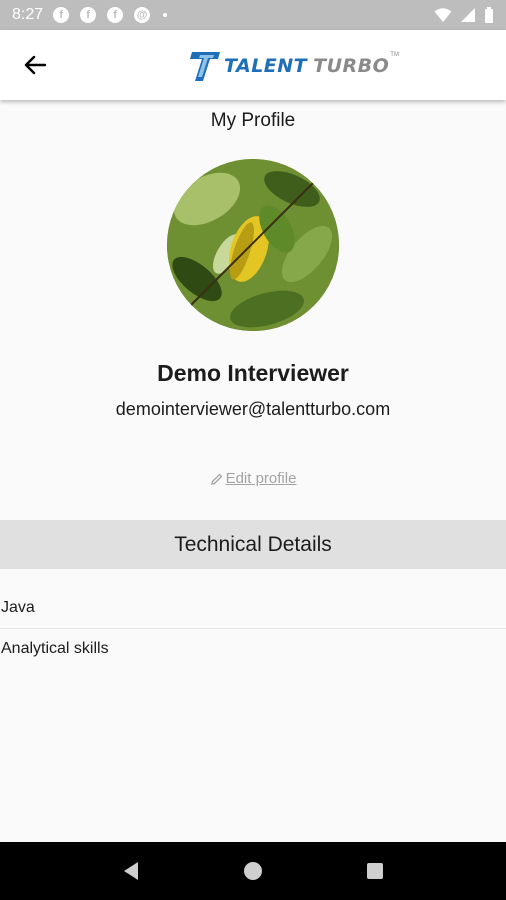 This screenshot has width=506, height=900. I want to click on talent-turbo-logo: TALENT TURBO TM, so click(293, 66).